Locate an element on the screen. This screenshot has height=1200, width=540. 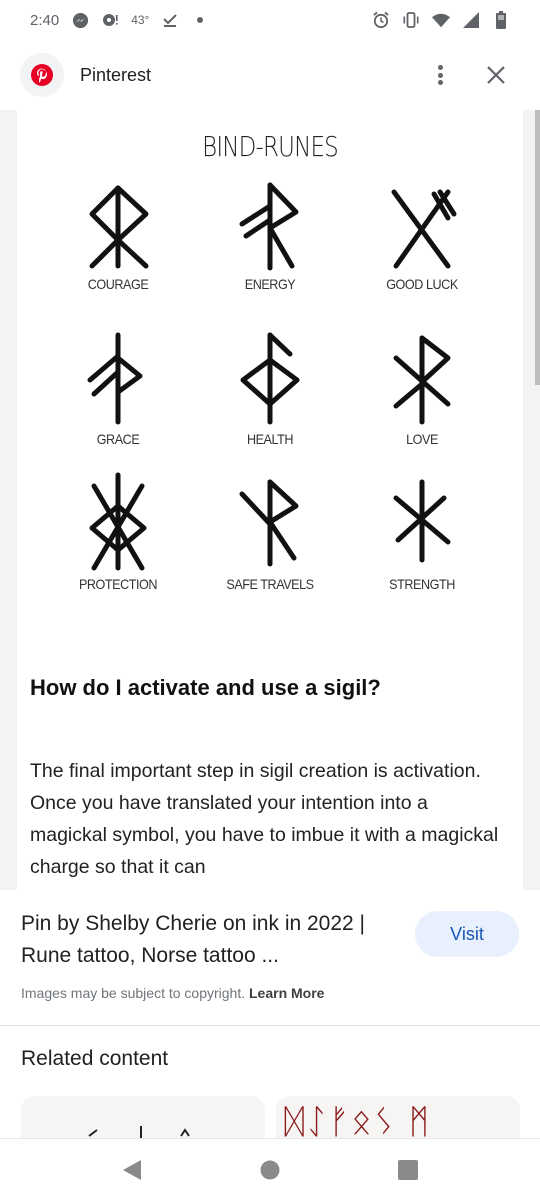
rune-label: HEALTH is located at coordinates (270, 439).